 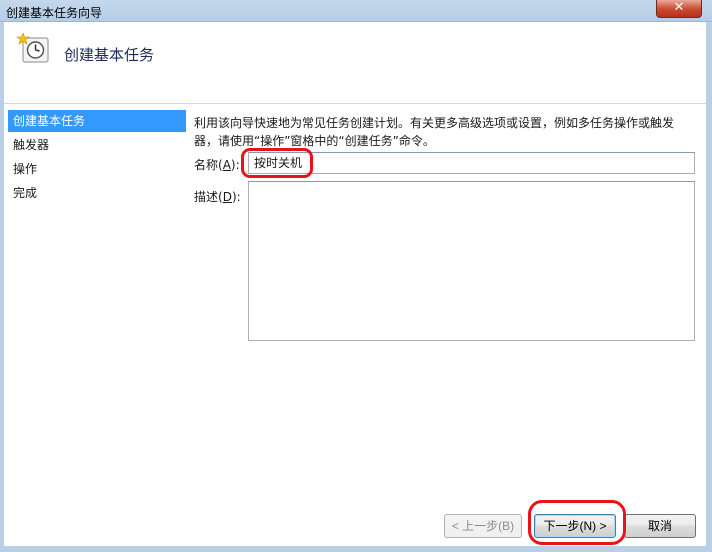 What do you see at coordinates (97, 145) in the screenshot?
I see `step-trigger: 触发器` at bounding box center [97, 145].